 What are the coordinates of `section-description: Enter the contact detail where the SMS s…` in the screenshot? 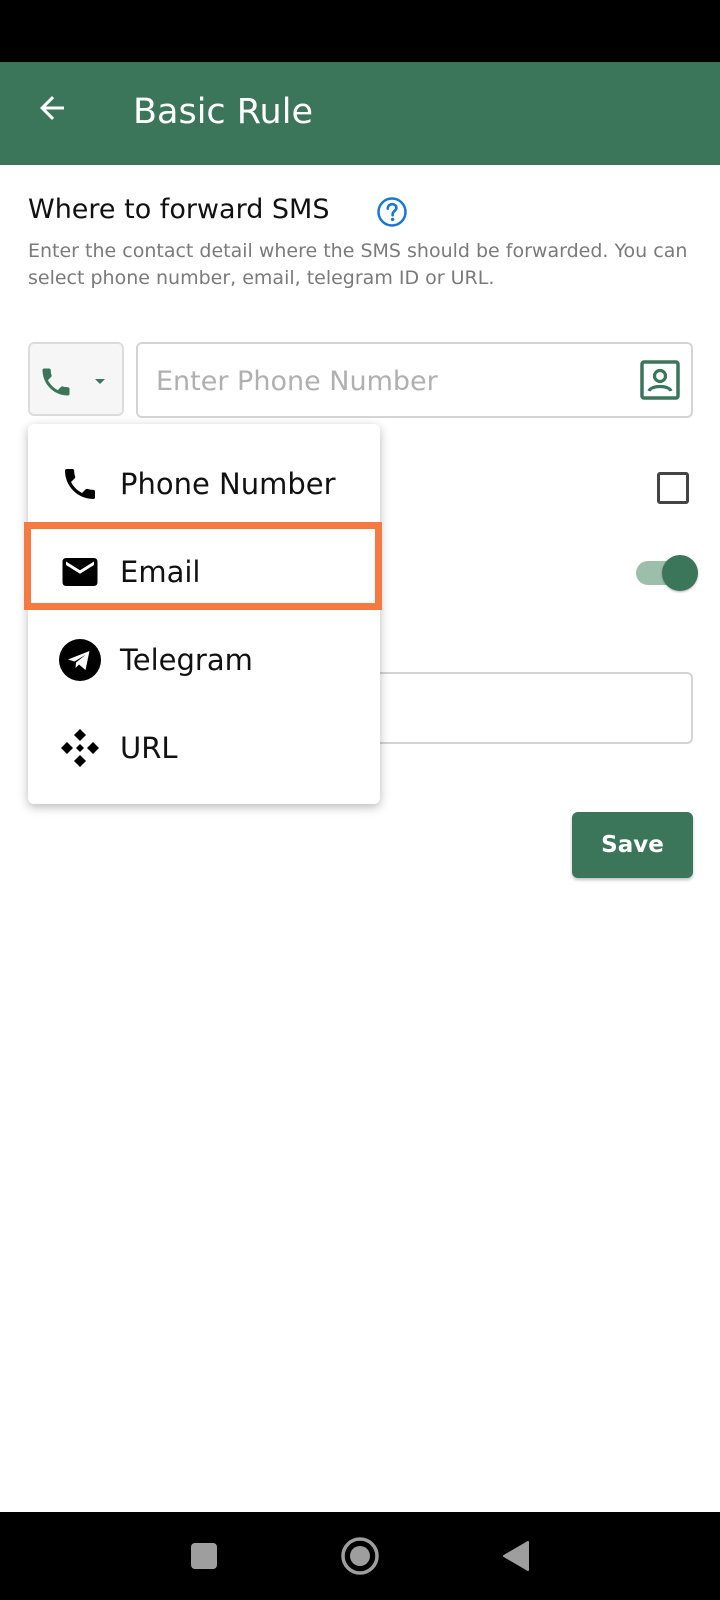 It's located at (358, 264).